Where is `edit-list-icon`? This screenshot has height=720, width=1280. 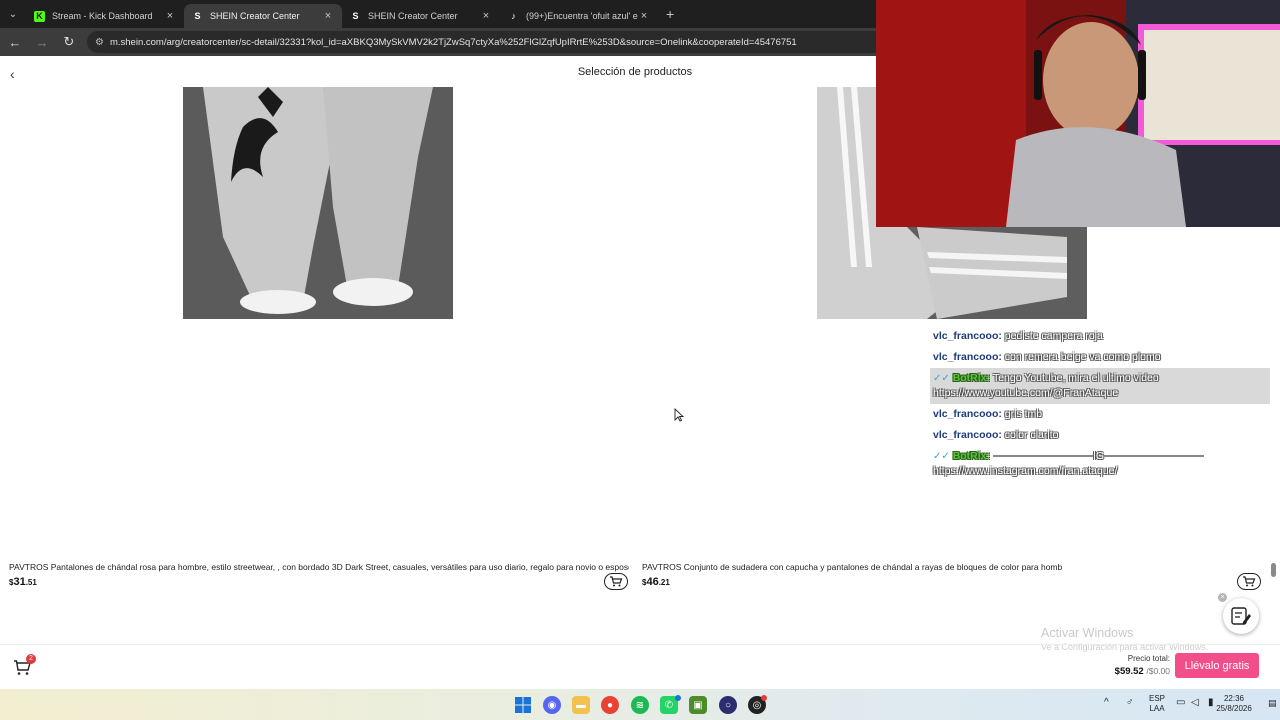
edit-list-icon is located at coordinates (1241, 616).